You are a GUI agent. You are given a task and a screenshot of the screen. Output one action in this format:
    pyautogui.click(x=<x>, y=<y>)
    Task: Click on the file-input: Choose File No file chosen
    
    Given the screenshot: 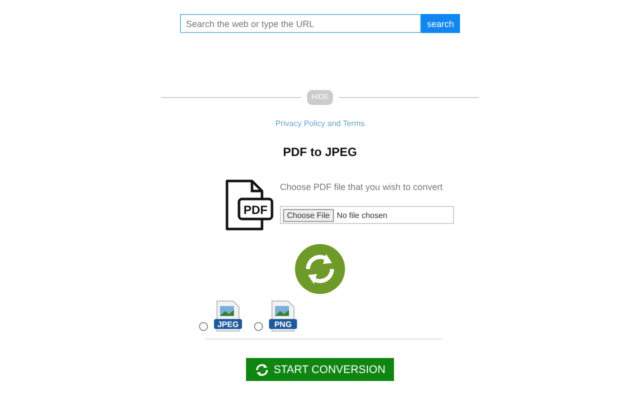 What is the action you would take?
    pyautogui.click(x=367, y=215)
    